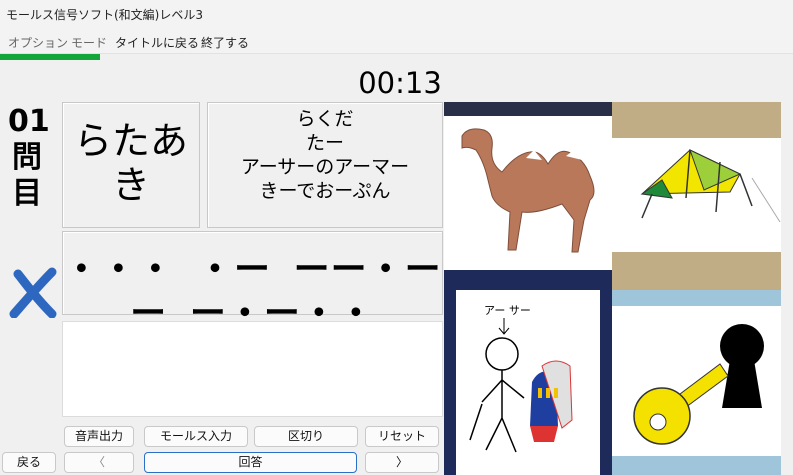 The height and width of the screenshot is (475, 793). I want to click on key-icon, so click(696, 381).